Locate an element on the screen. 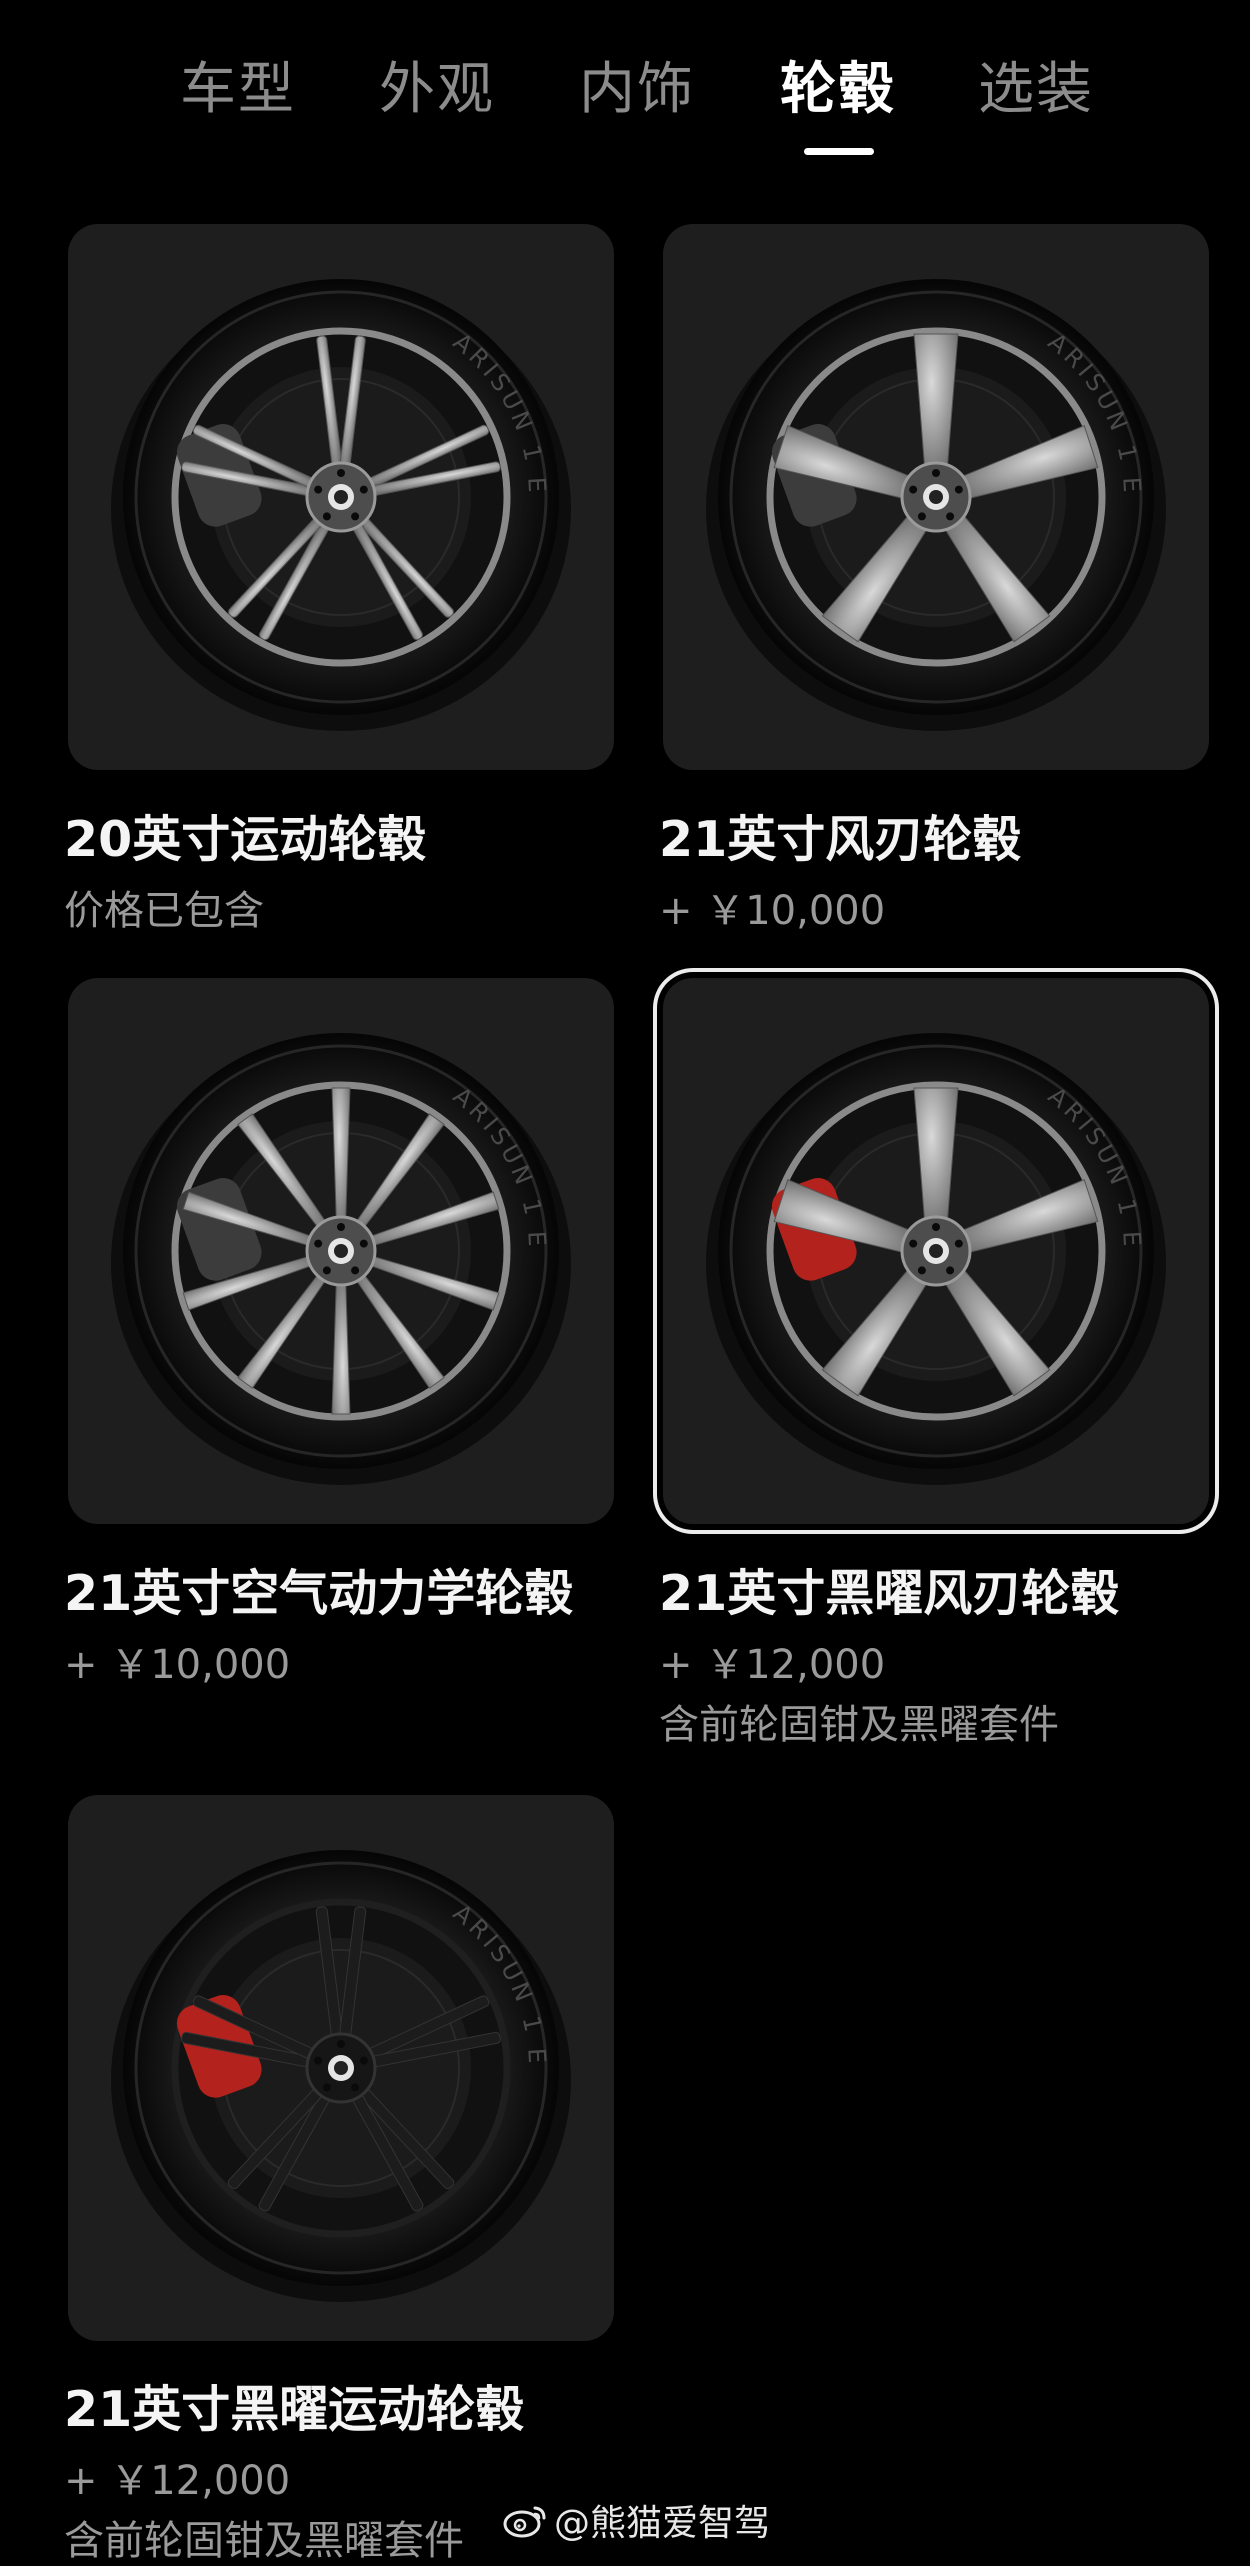 This screenshot has width=1250, height=2566. wheel-option-title: 20英寸运动轮毂 is located at coordinates (245, 839).